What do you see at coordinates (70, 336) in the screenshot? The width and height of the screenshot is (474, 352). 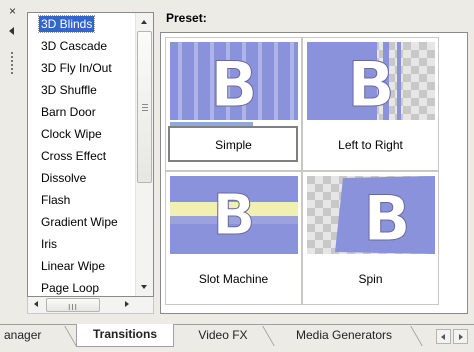 I see `tab-separator` at bounding box center [70, 336].